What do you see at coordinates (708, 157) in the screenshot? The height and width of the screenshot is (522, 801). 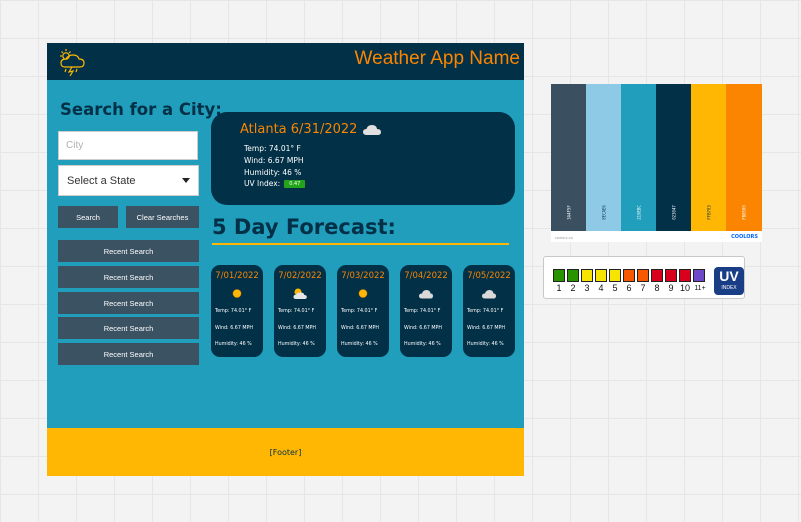 I see `palette-swatch: FFB703` at bounding box center [708, 157].